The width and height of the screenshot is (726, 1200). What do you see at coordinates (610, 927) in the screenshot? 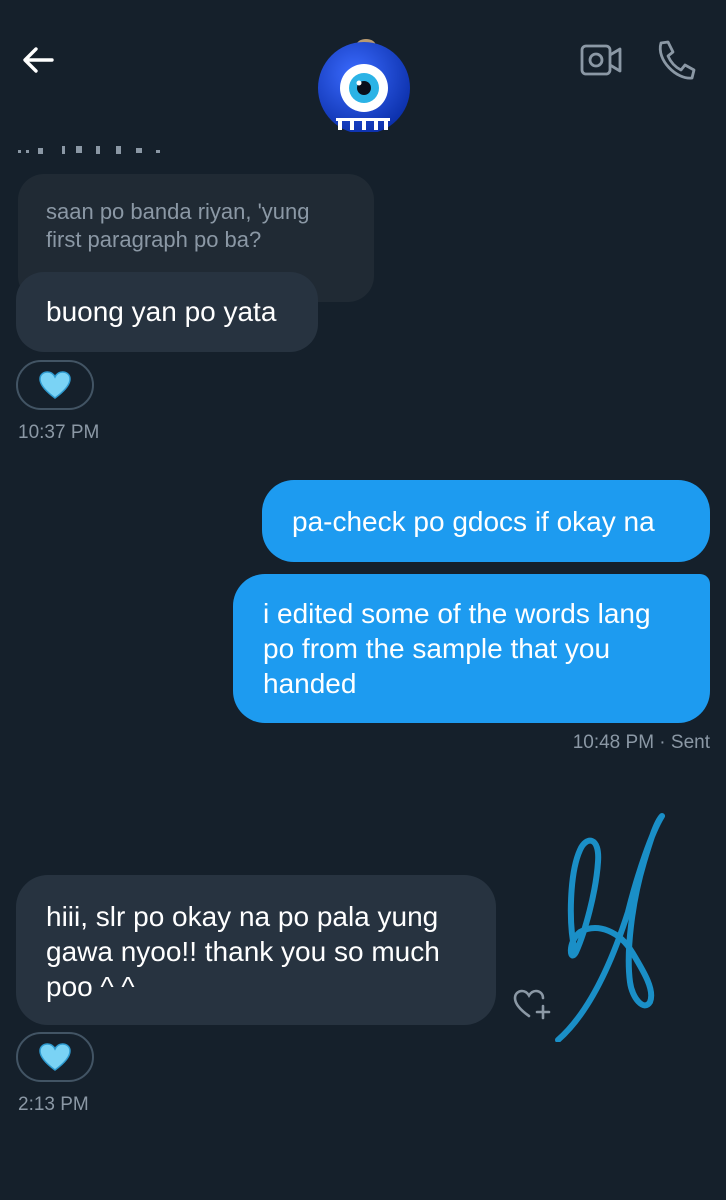
I see `handwritten-signature` at bounding box center [610, 927].